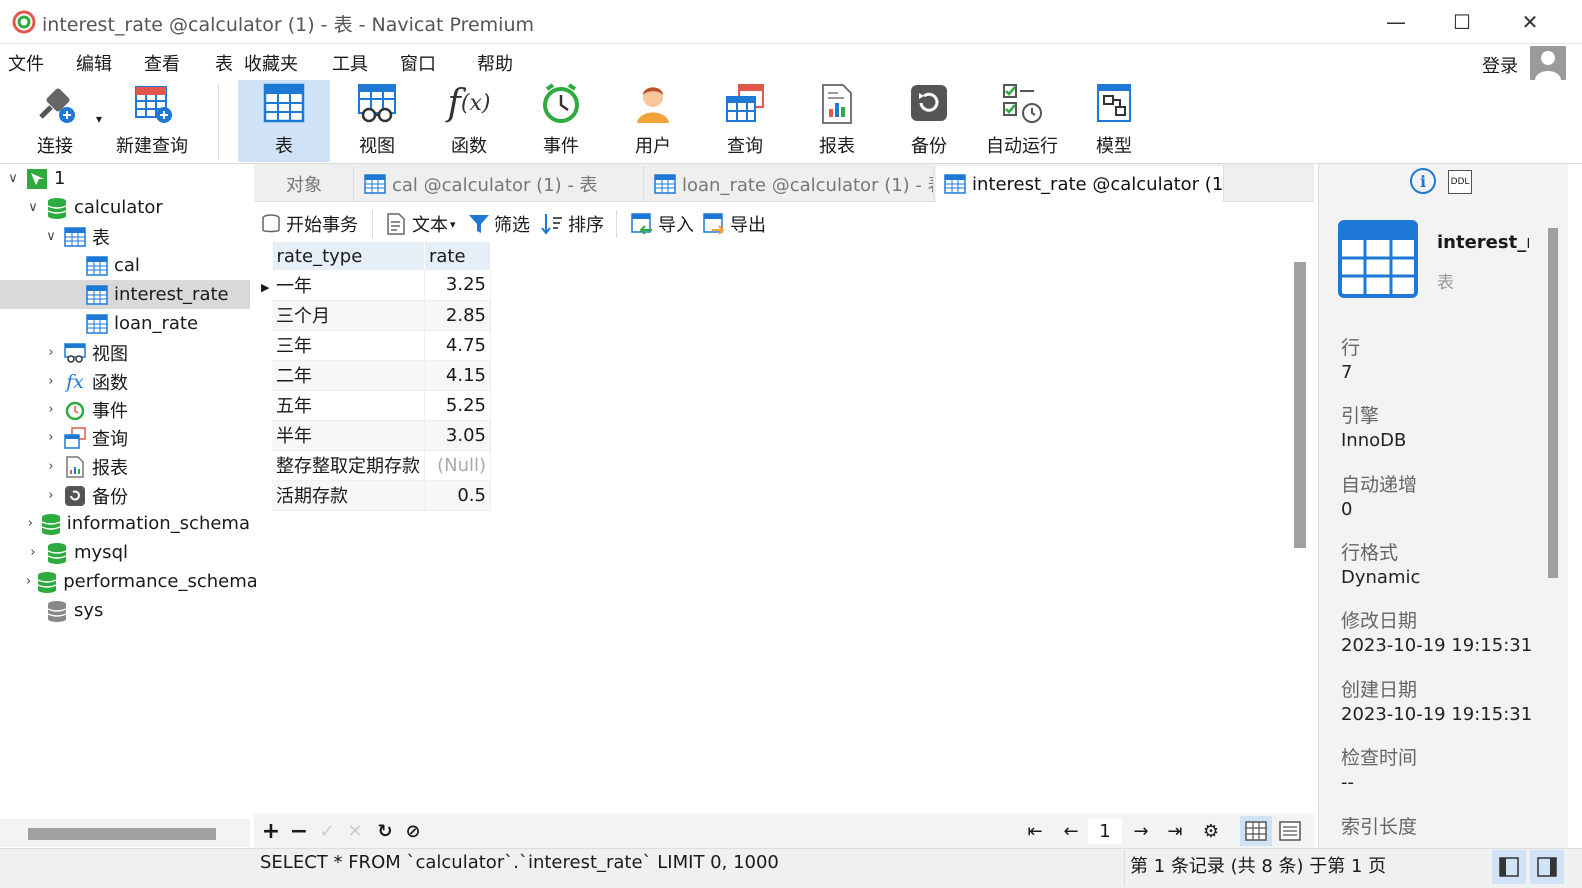 This screenshot has width=1582, height=888. What do you see at coordinates (125, 495) in the screenshot?
I see `tree-backups-group: › 备份` at bounding box center [125, 495].